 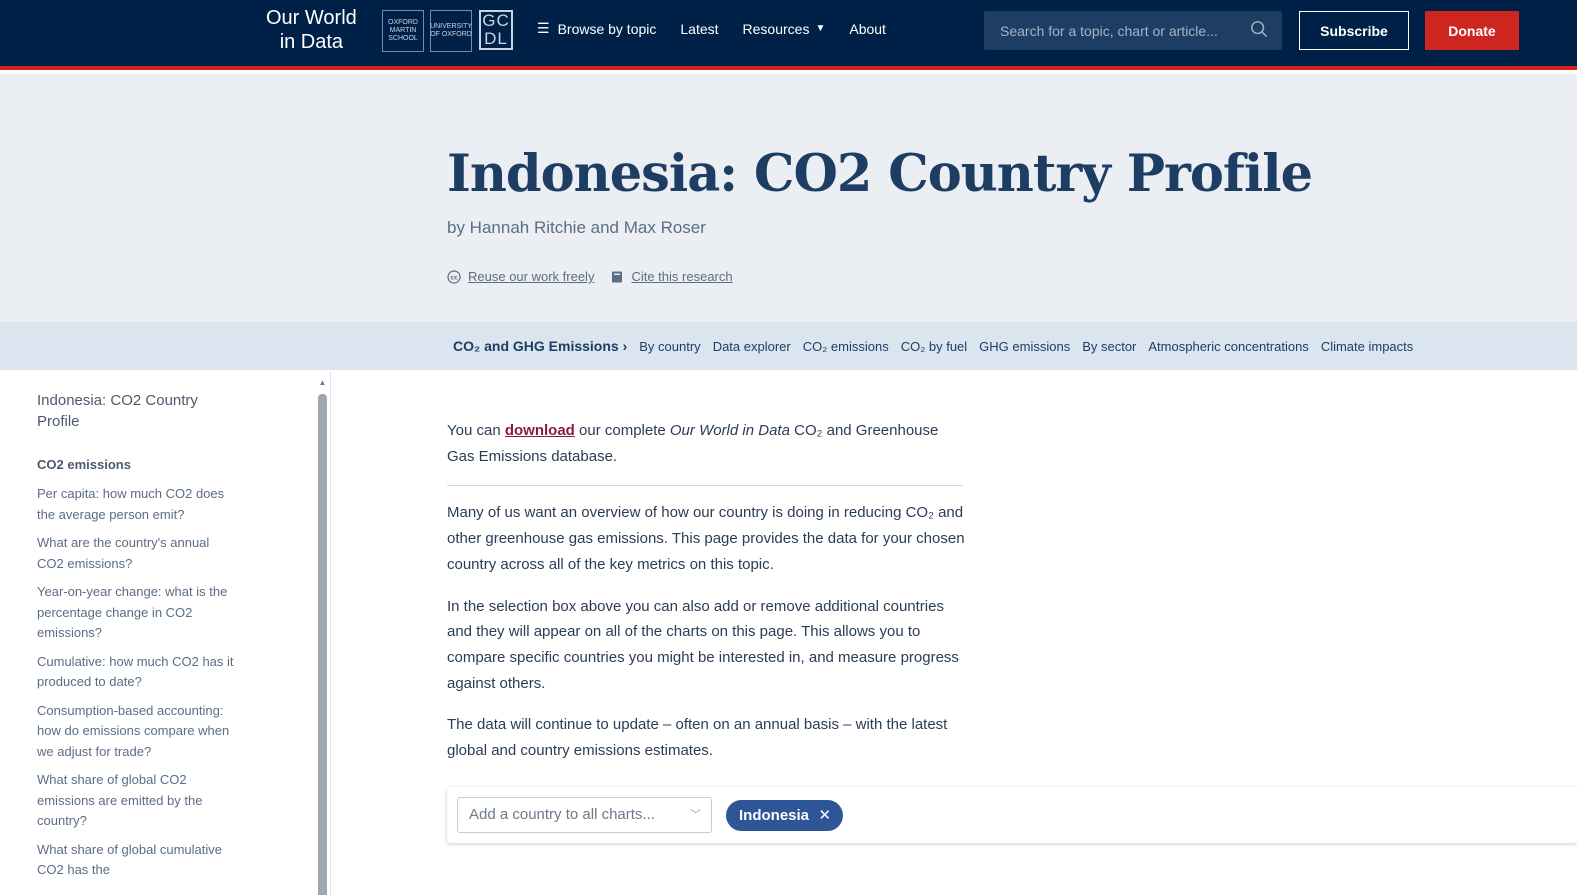 What do you see at coordinates (867, 29) in the screenshot?
I see `nav-about: About` at bounding box center [867, 29].